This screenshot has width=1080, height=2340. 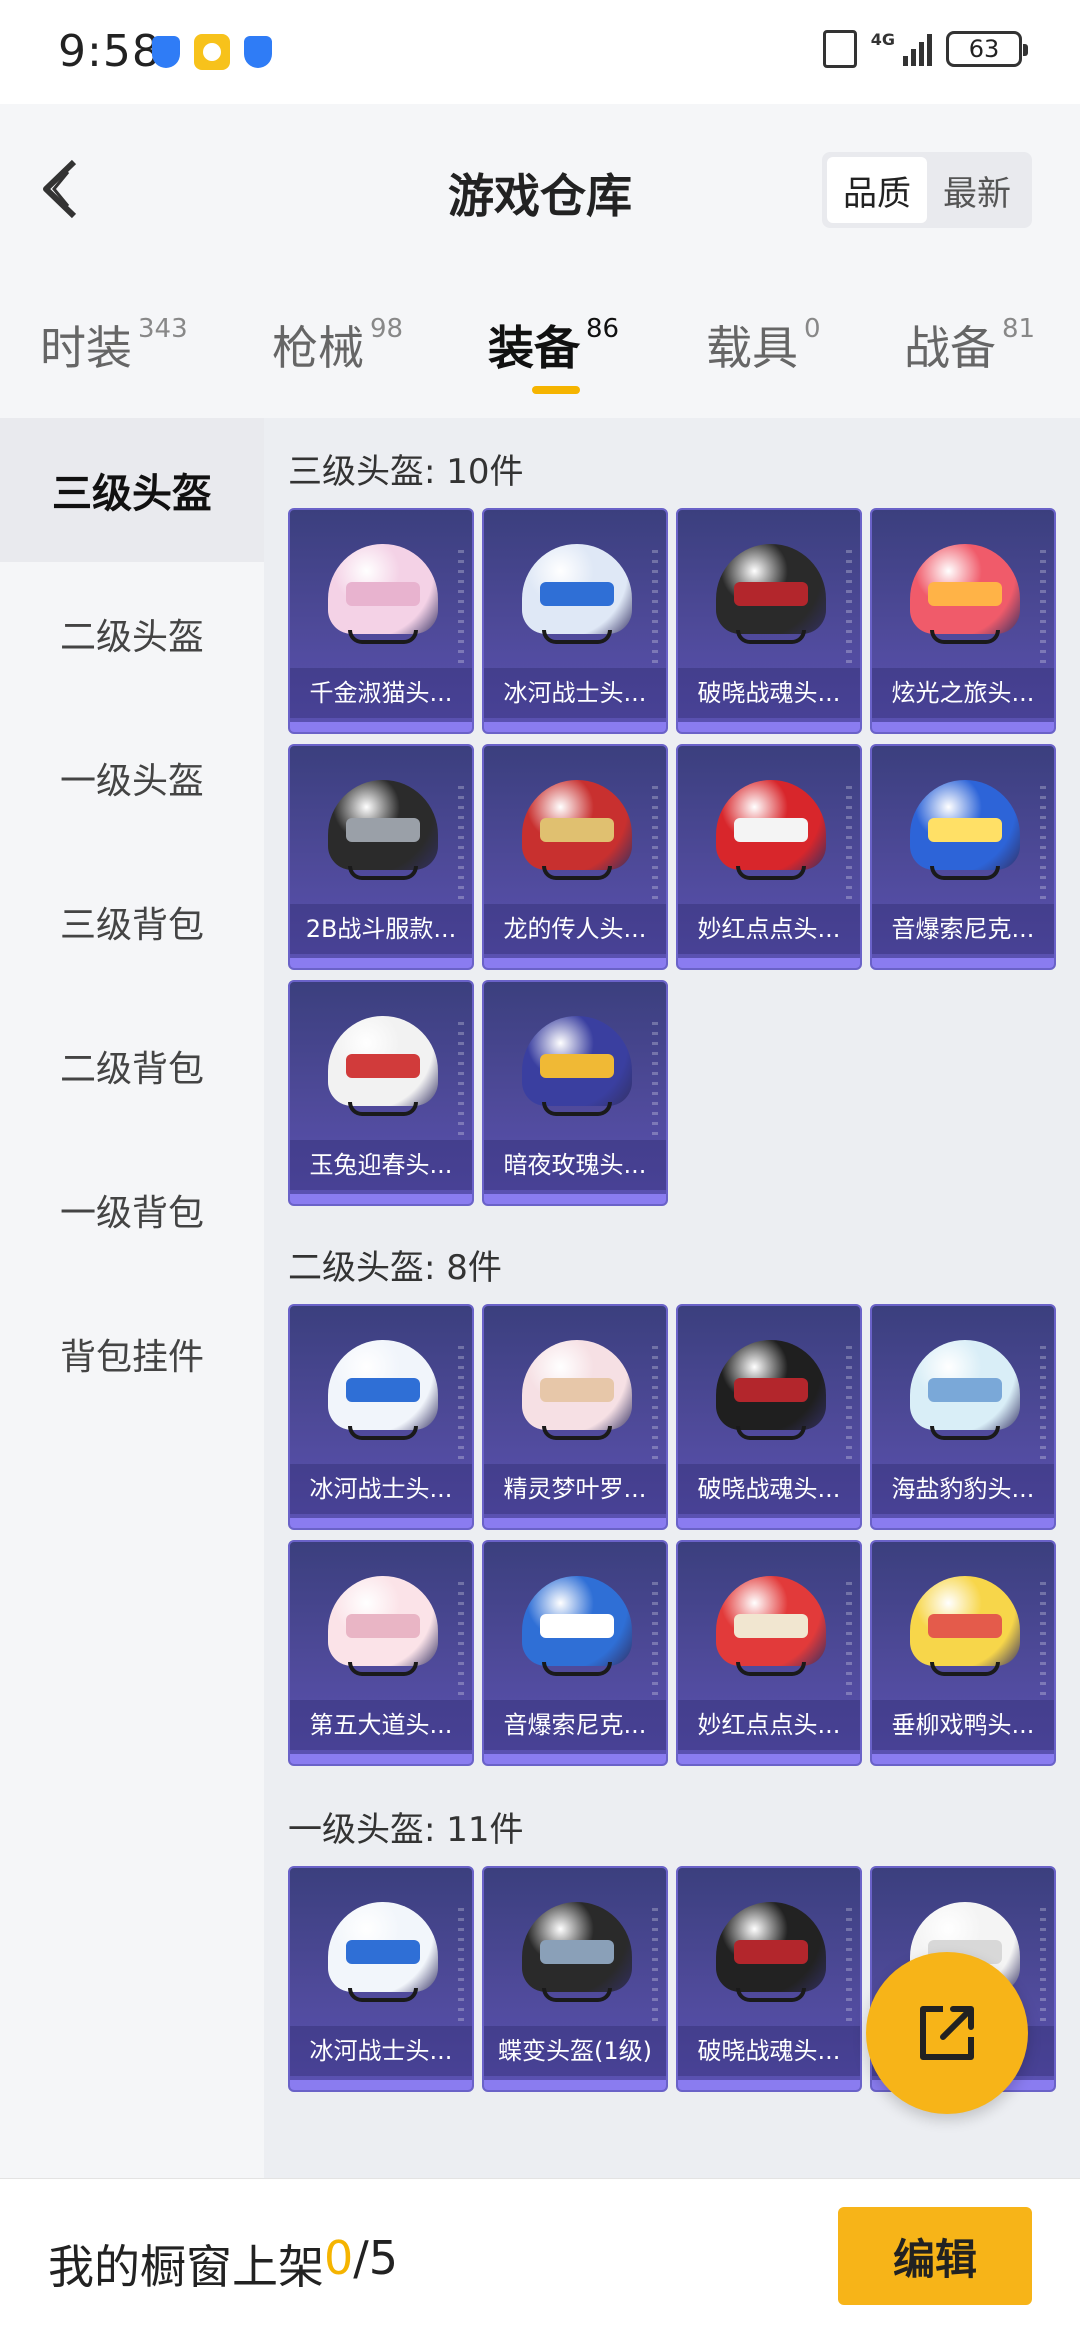 I want to click on tab-count: 0, so click(x=812, y=329).